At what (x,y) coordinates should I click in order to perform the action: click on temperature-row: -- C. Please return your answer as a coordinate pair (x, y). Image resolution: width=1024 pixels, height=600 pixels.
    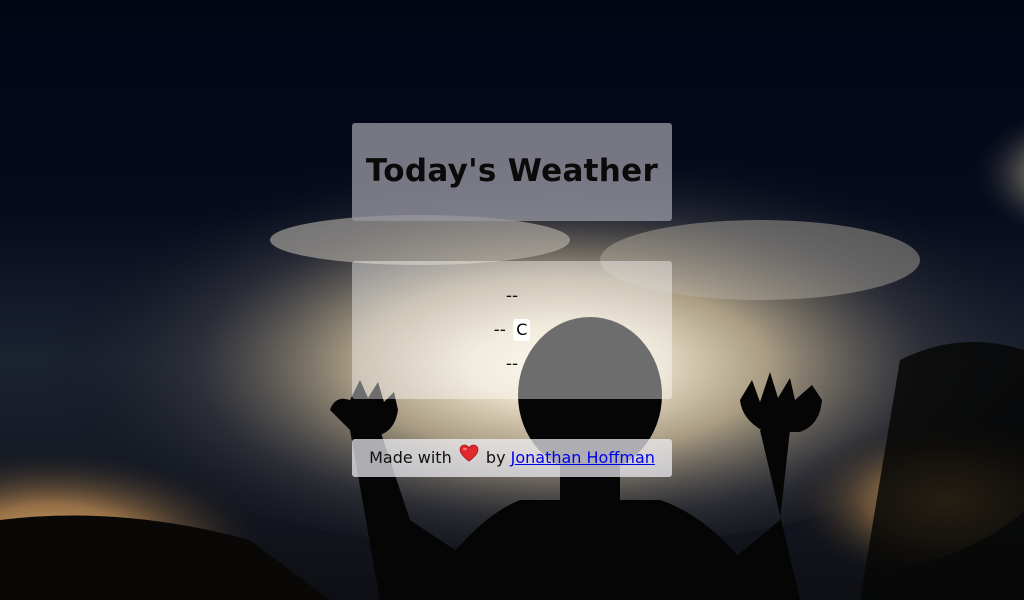
    Looking at the image, I should click on (512, 335).